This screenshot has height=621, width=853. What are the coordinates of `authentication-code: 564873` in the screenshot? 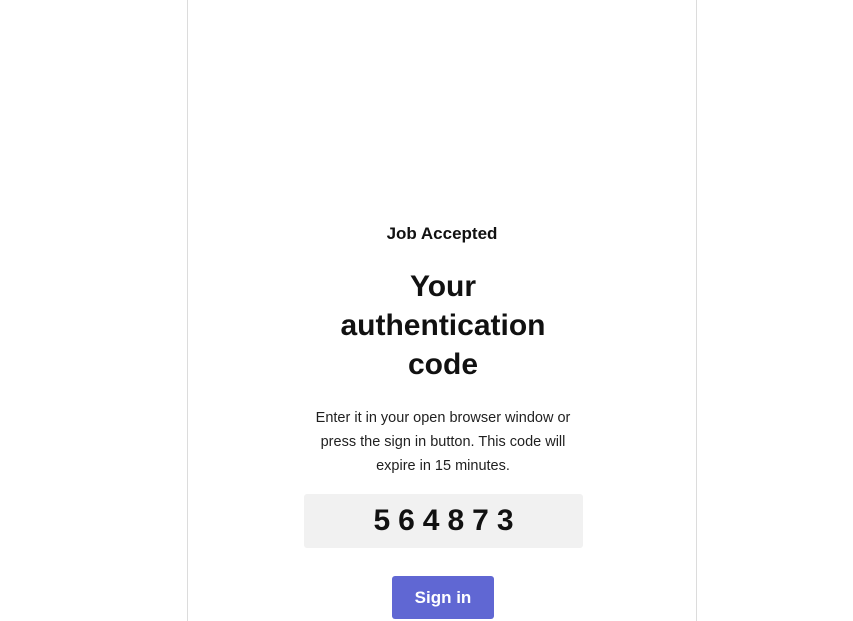 It's located at (447, 520).